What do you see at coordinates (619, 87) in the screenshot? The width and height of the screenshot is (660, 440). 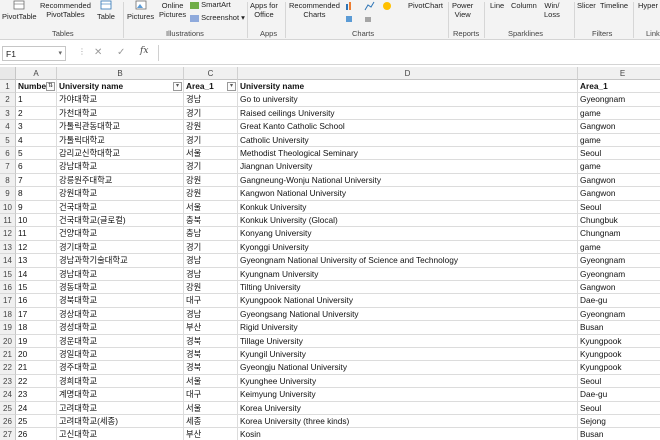 I see `header-cell: Area_1` at bounding box center [619, 87].